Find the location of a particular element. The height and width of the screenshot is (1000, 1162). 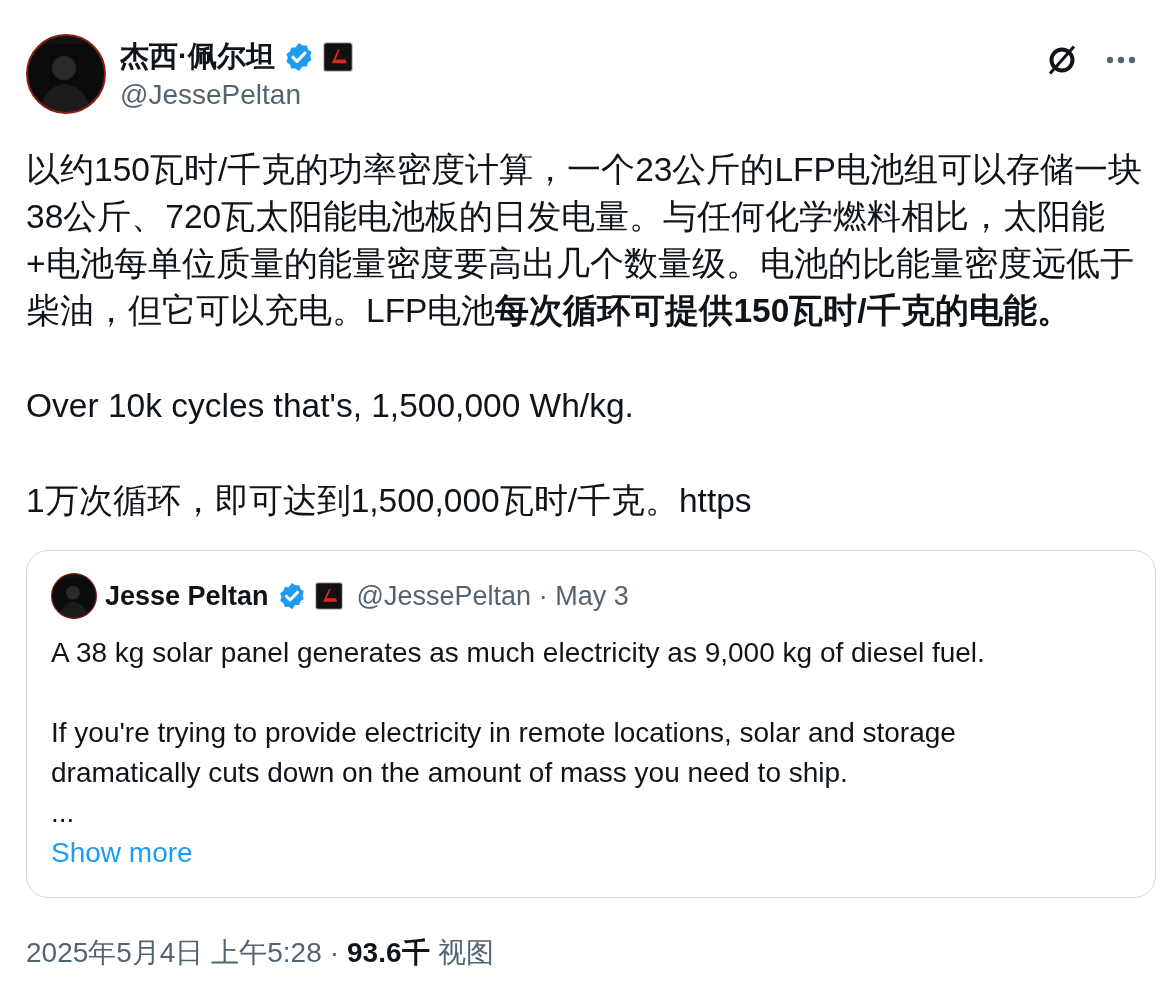

quoted-tweet-text: If you're trying to provide electricity in remote locations, solar and storage dramatically cuts down on the amount of mass you need to ship. is located at coordinates (504, 753).